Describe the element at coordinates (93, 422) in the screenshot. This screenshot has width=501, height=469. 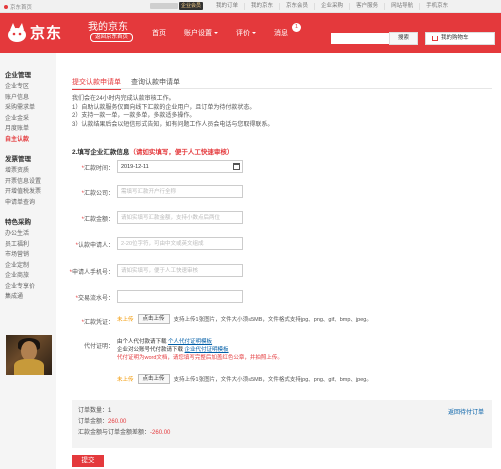
I see `order-amount-label: 订单金额：` at that location.